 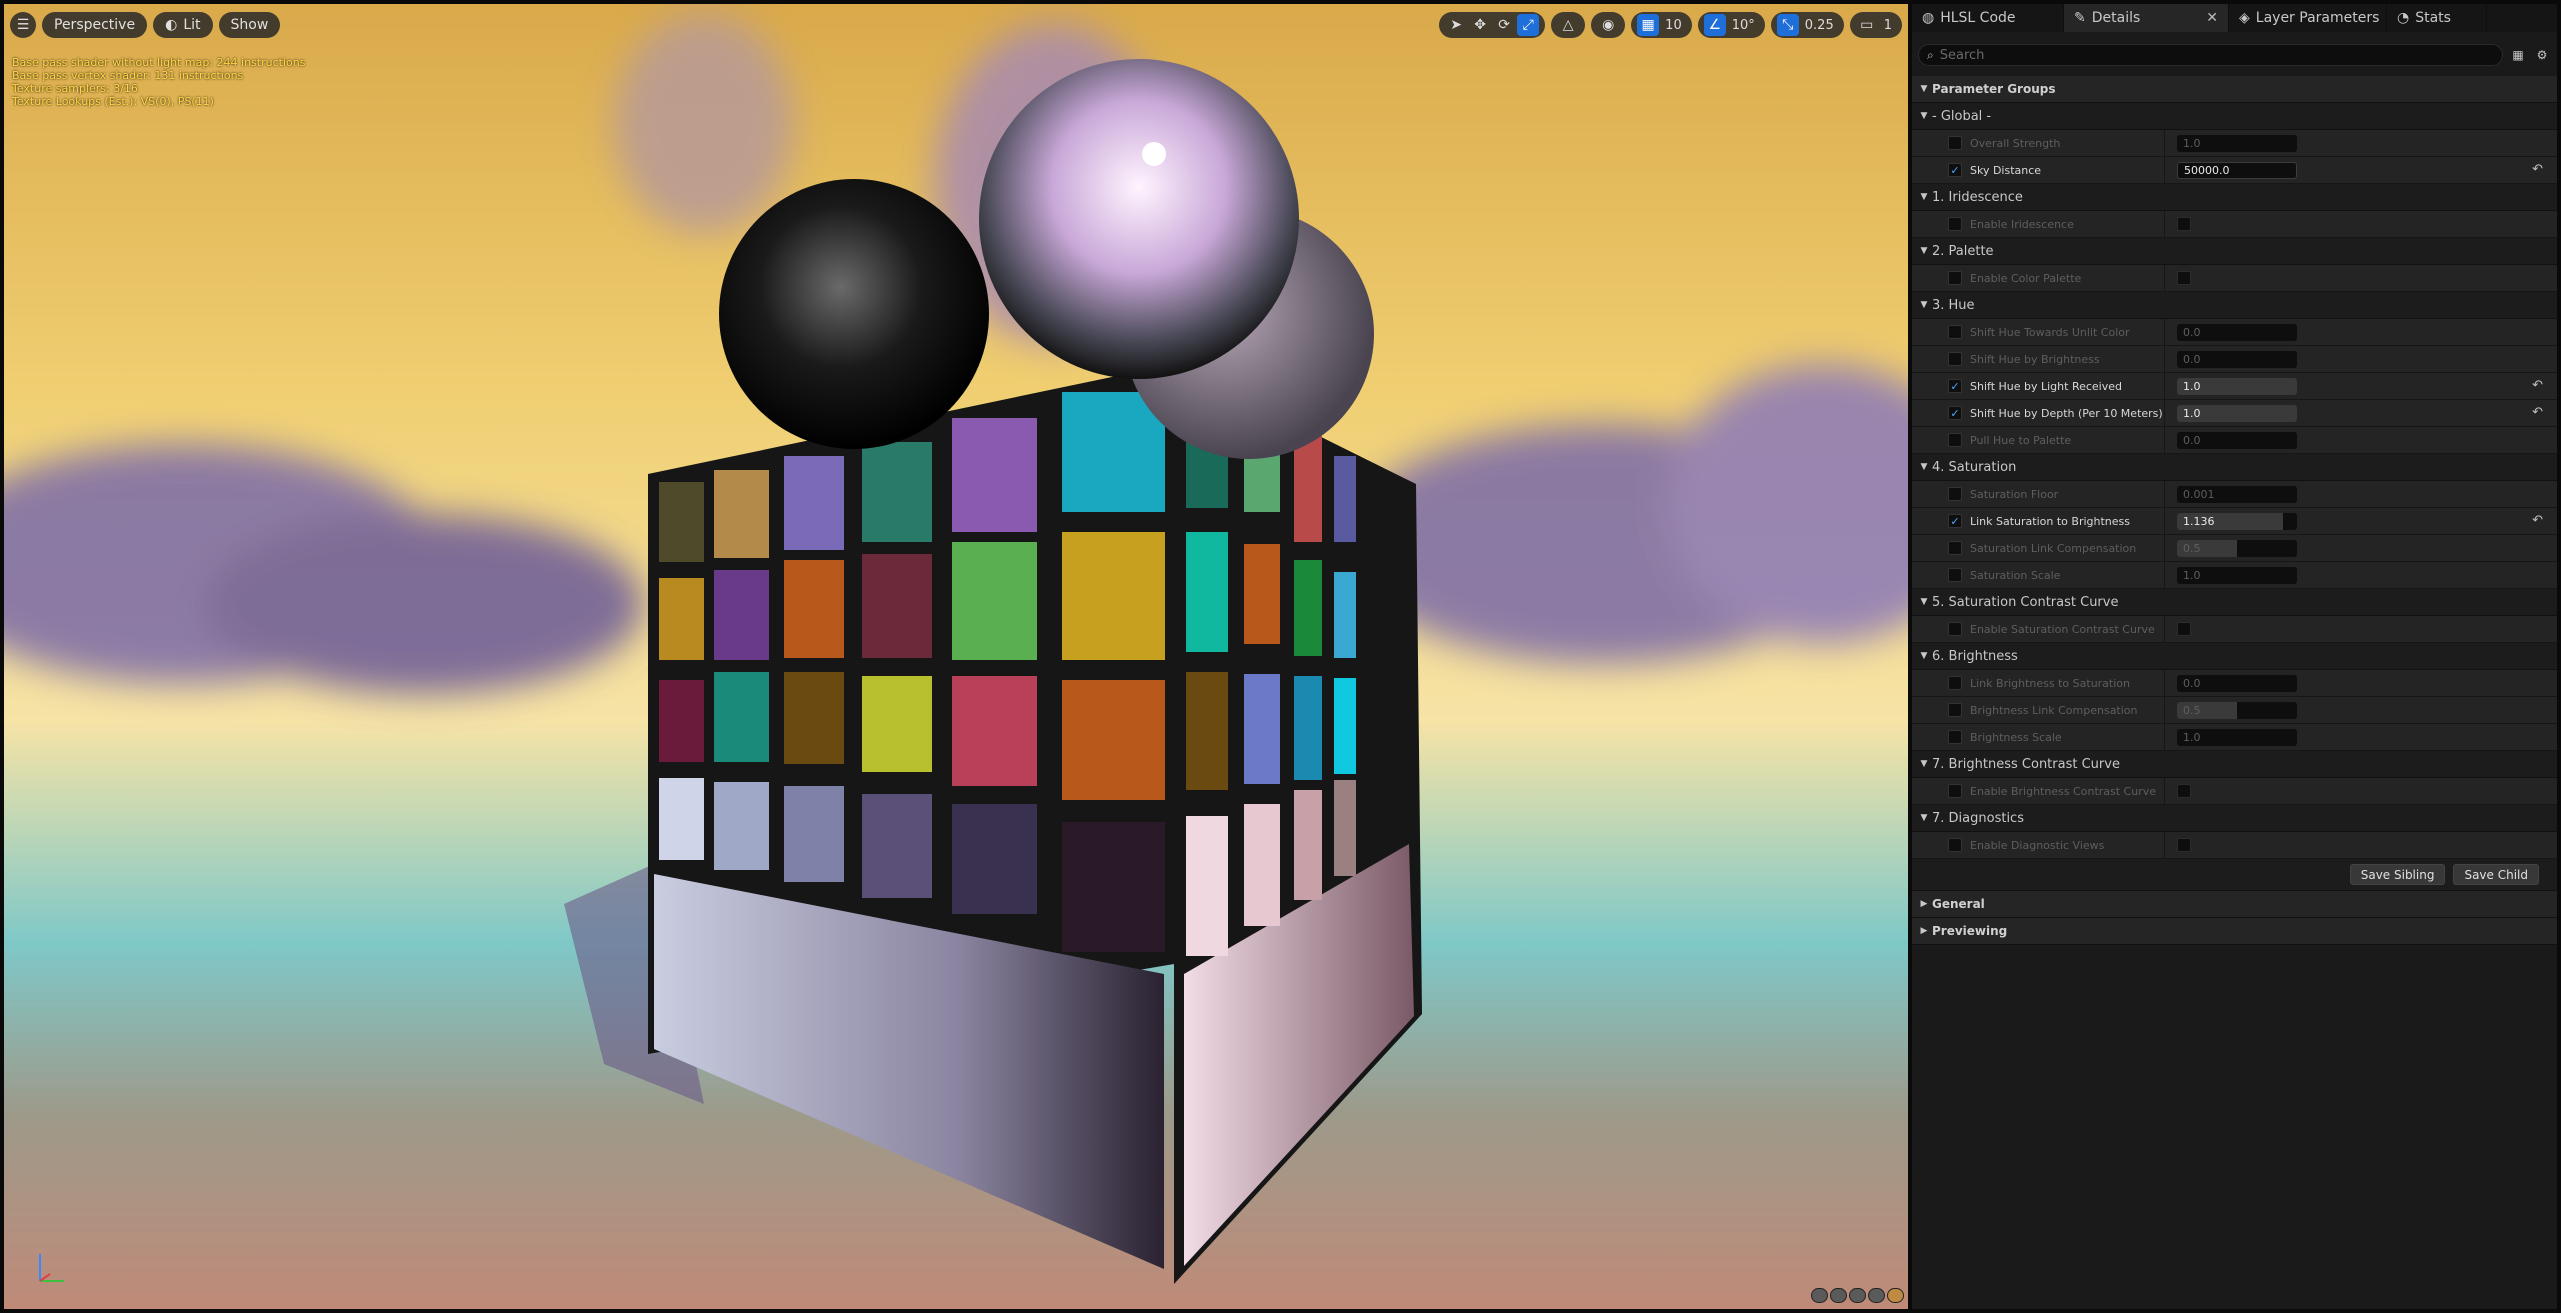 What do you see at coordinates (2361, 278) in the screenshot?
I see `parameter-value-cell` at bounding box center [2361, 278].